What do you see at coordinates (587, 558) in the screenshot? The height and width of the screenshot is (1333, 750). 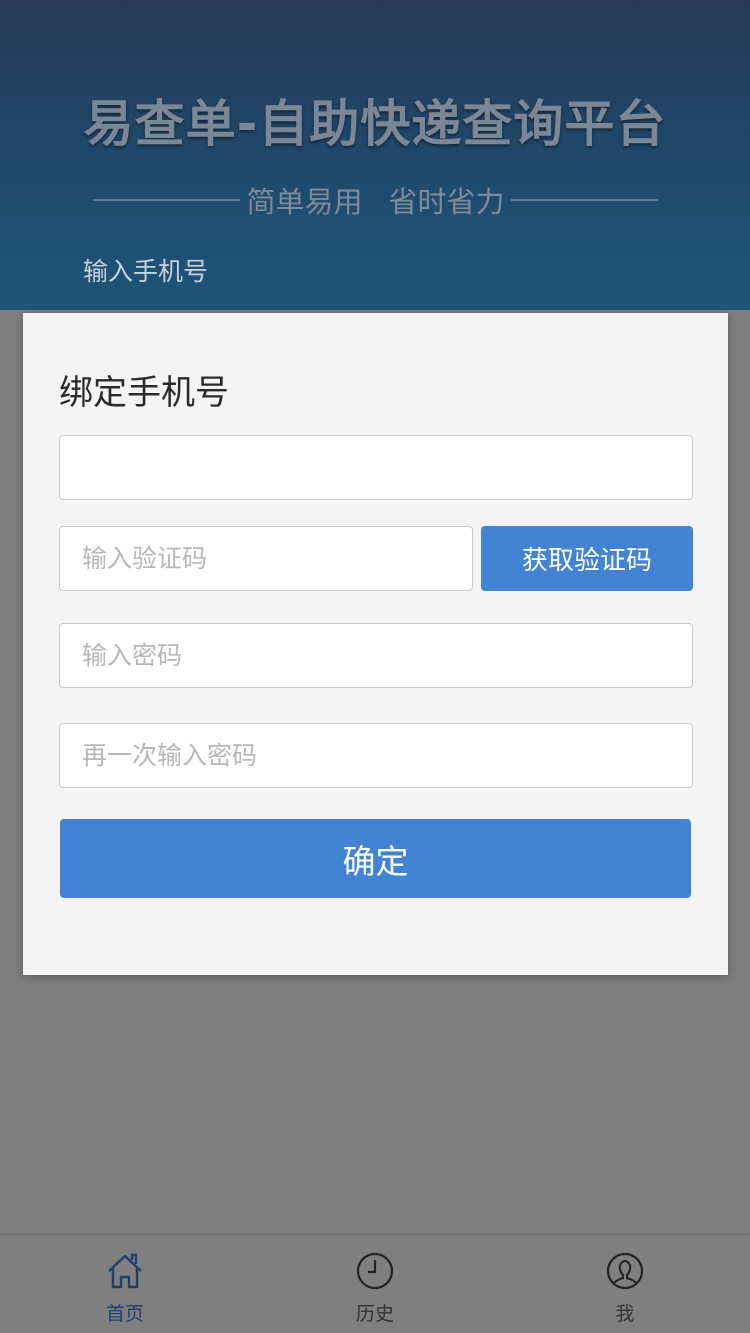 I see `get-code-button: 获取验证码` at bounding box center [587, 558].